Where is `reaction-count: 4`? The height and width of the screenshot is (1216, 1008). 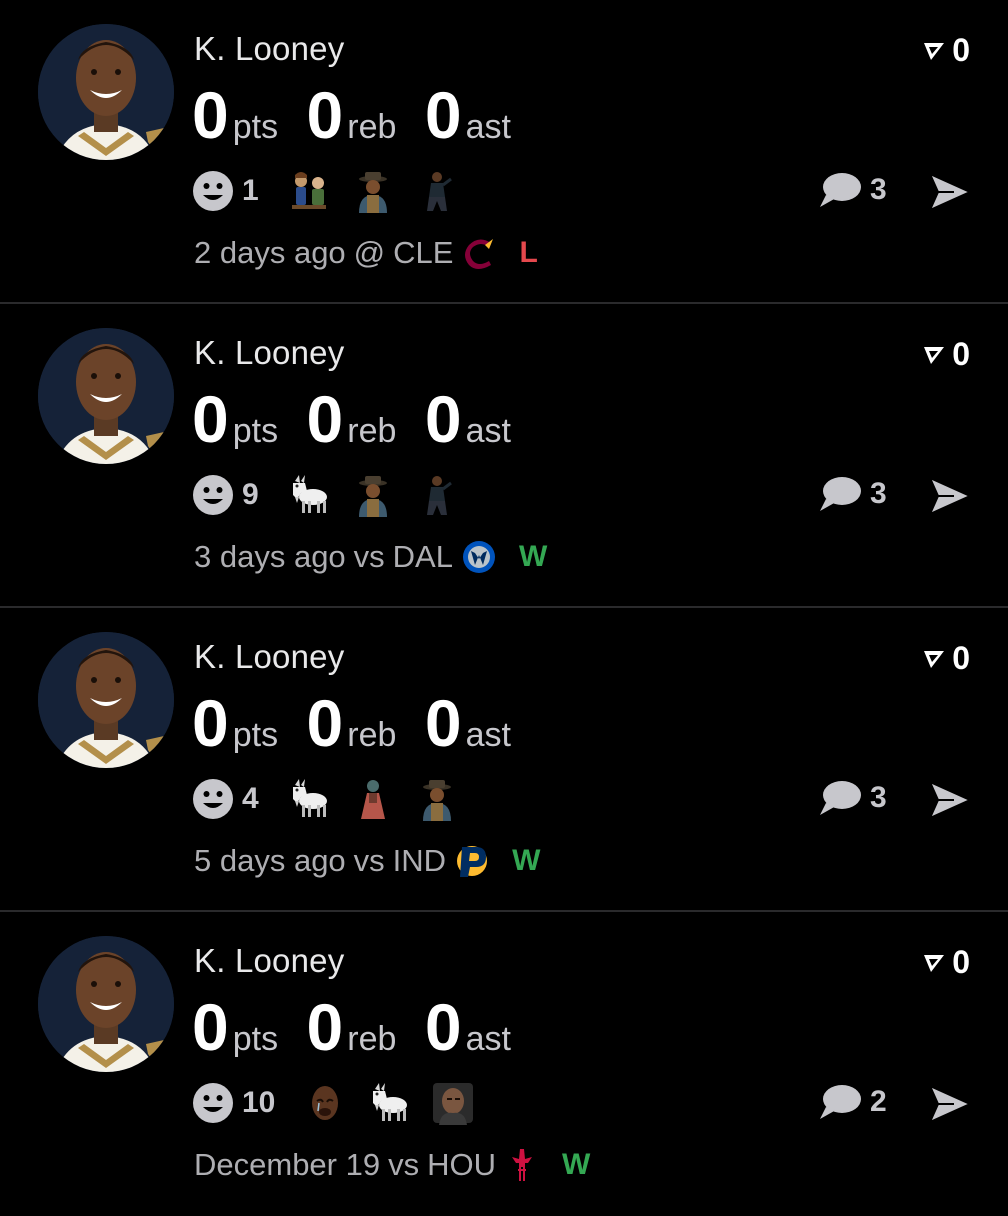 reaction-count: 4 is located at coordinates (250, 798).